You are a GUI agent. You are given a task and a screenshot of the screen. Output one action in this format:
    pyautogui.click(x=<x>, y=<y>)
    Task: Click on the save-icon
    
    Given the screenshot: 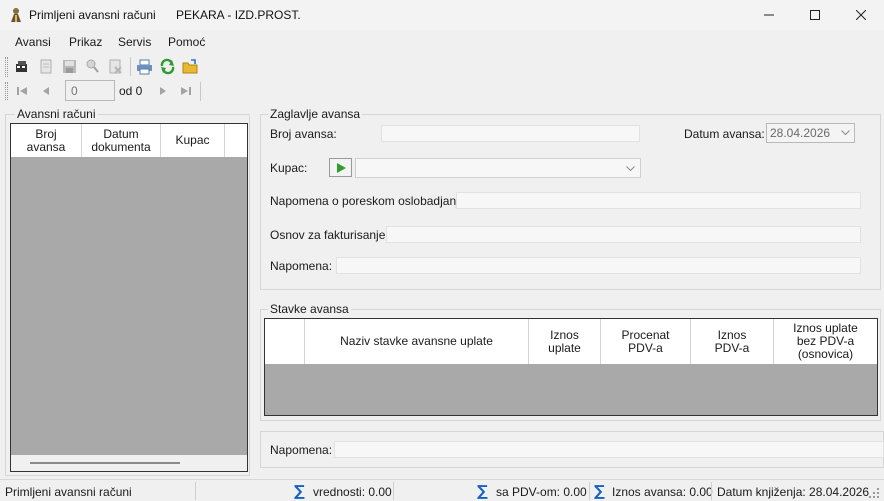 What is the action you would take?
    pyautogui.click(x=69, y=66)
    